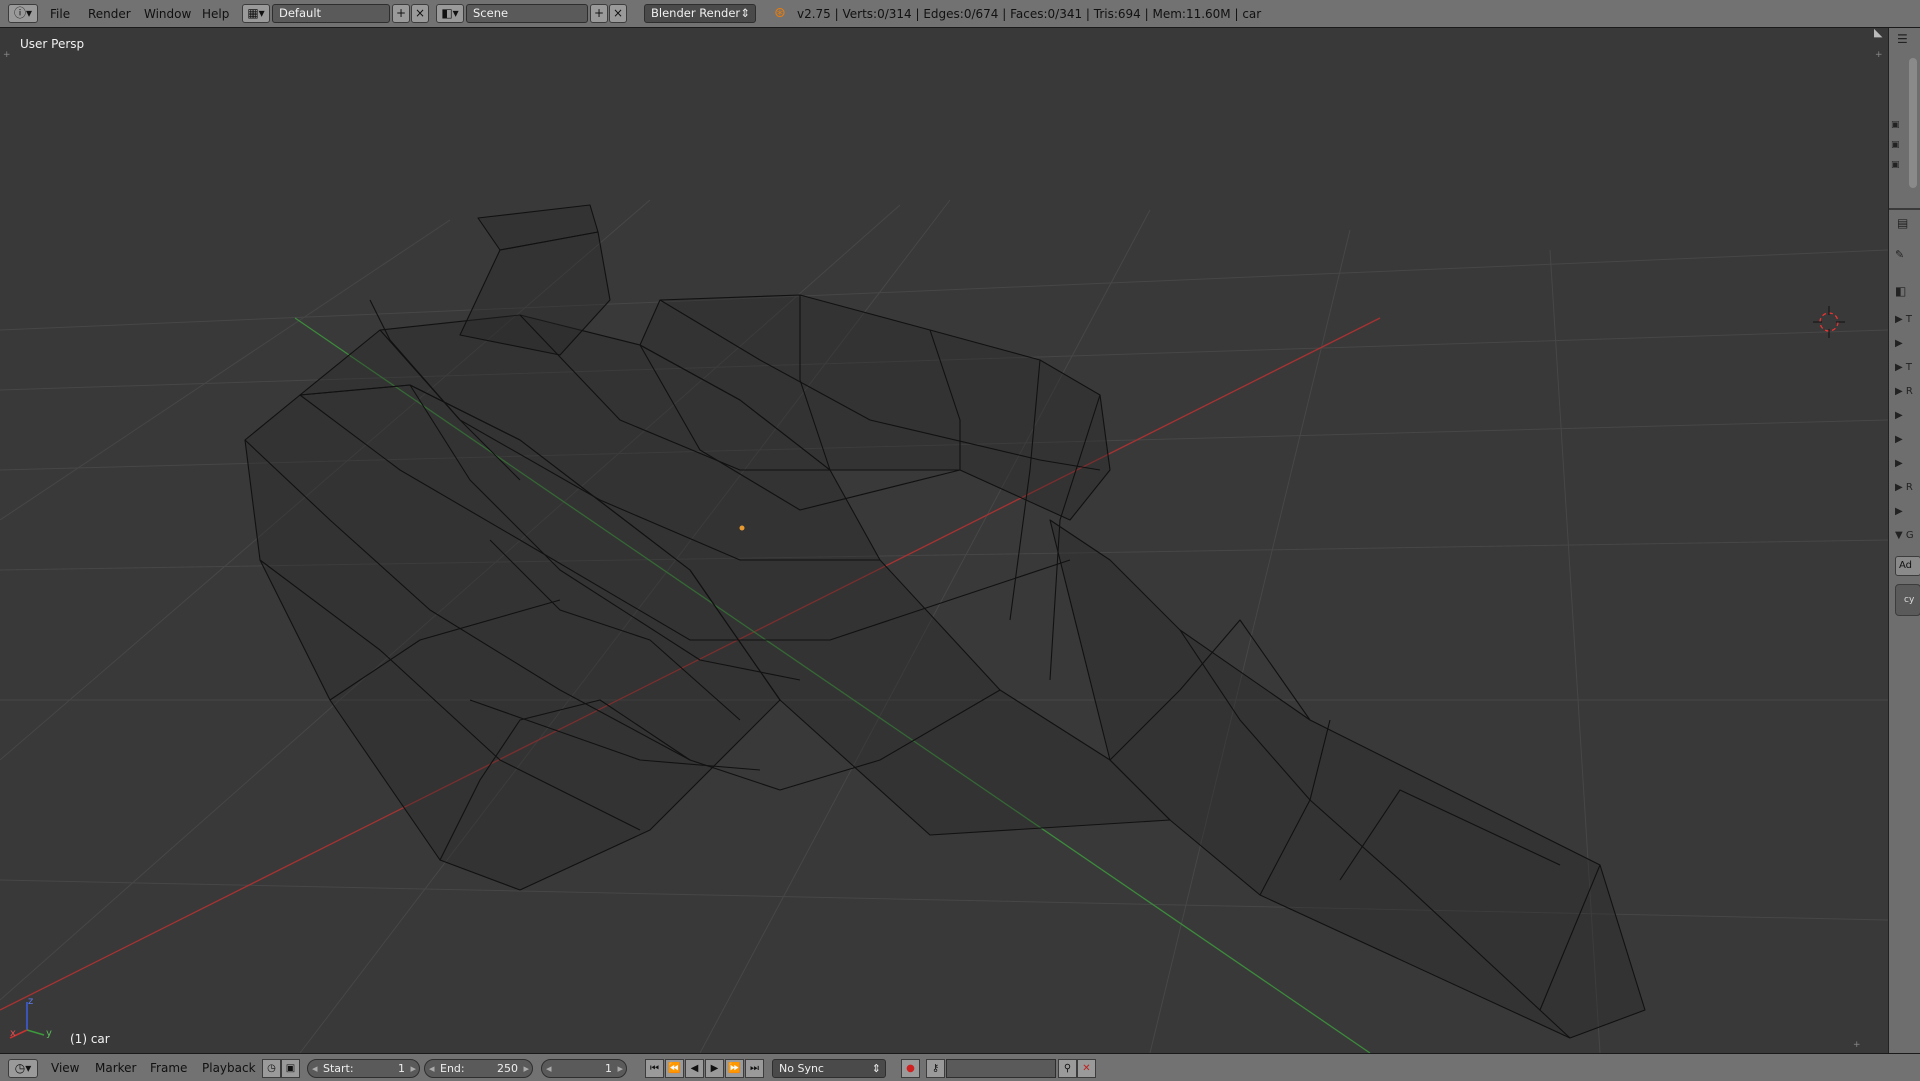 Image resolution: width=1920 pixels, height=1081 pixels. I want to click on outliner-scrollbar, so click(1913, 123).